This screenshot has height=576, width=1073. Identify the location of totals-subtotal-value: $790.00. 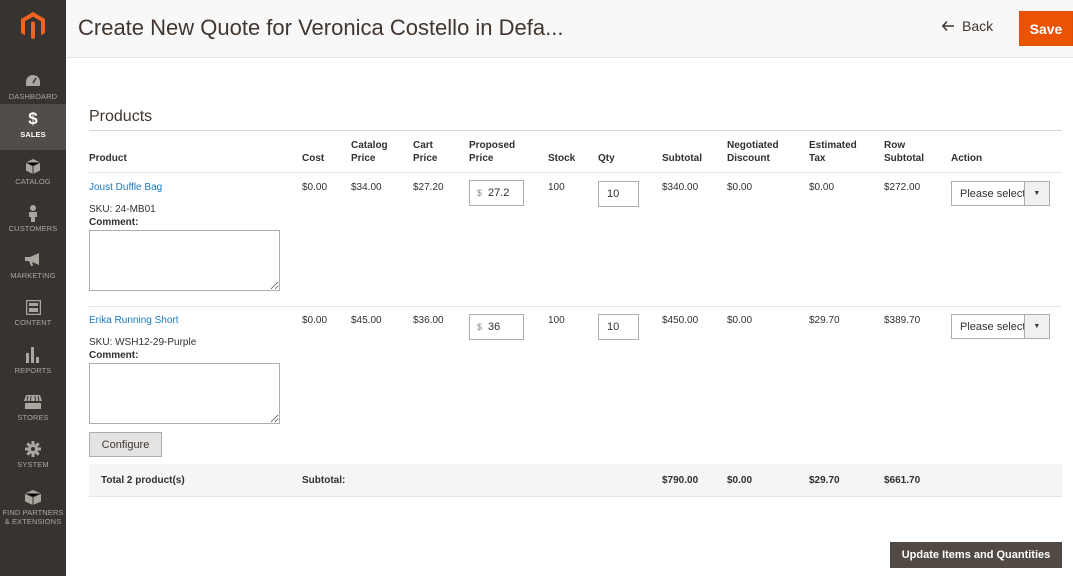
(680, 480).